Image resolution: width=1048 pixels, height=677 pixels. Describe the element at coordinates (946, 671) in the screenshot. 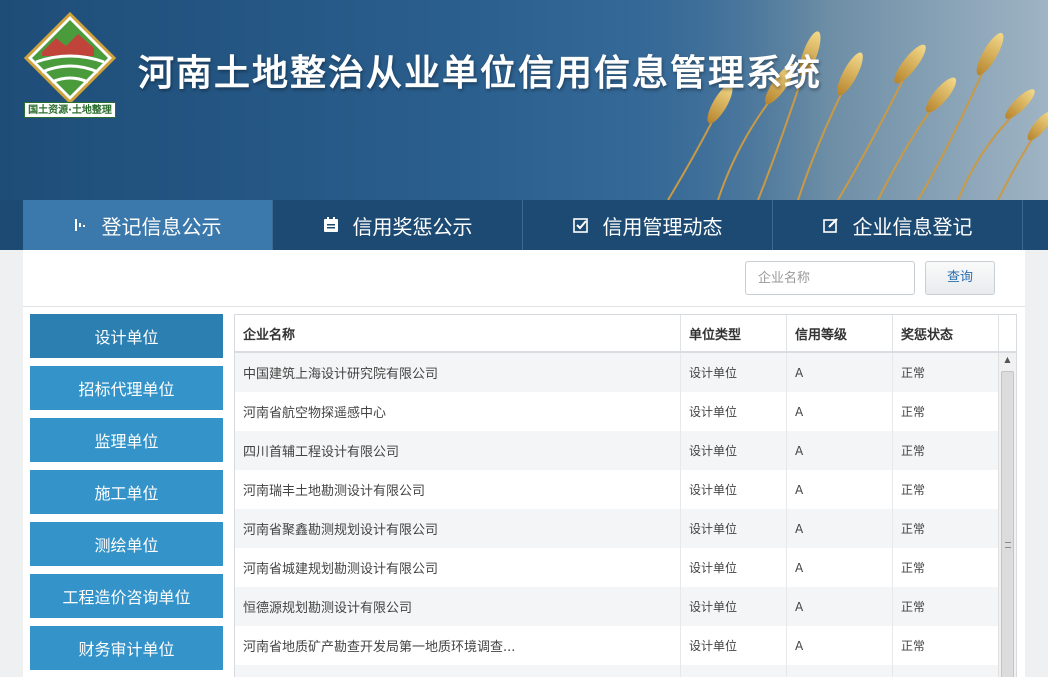

I see `cell-status` at that location.